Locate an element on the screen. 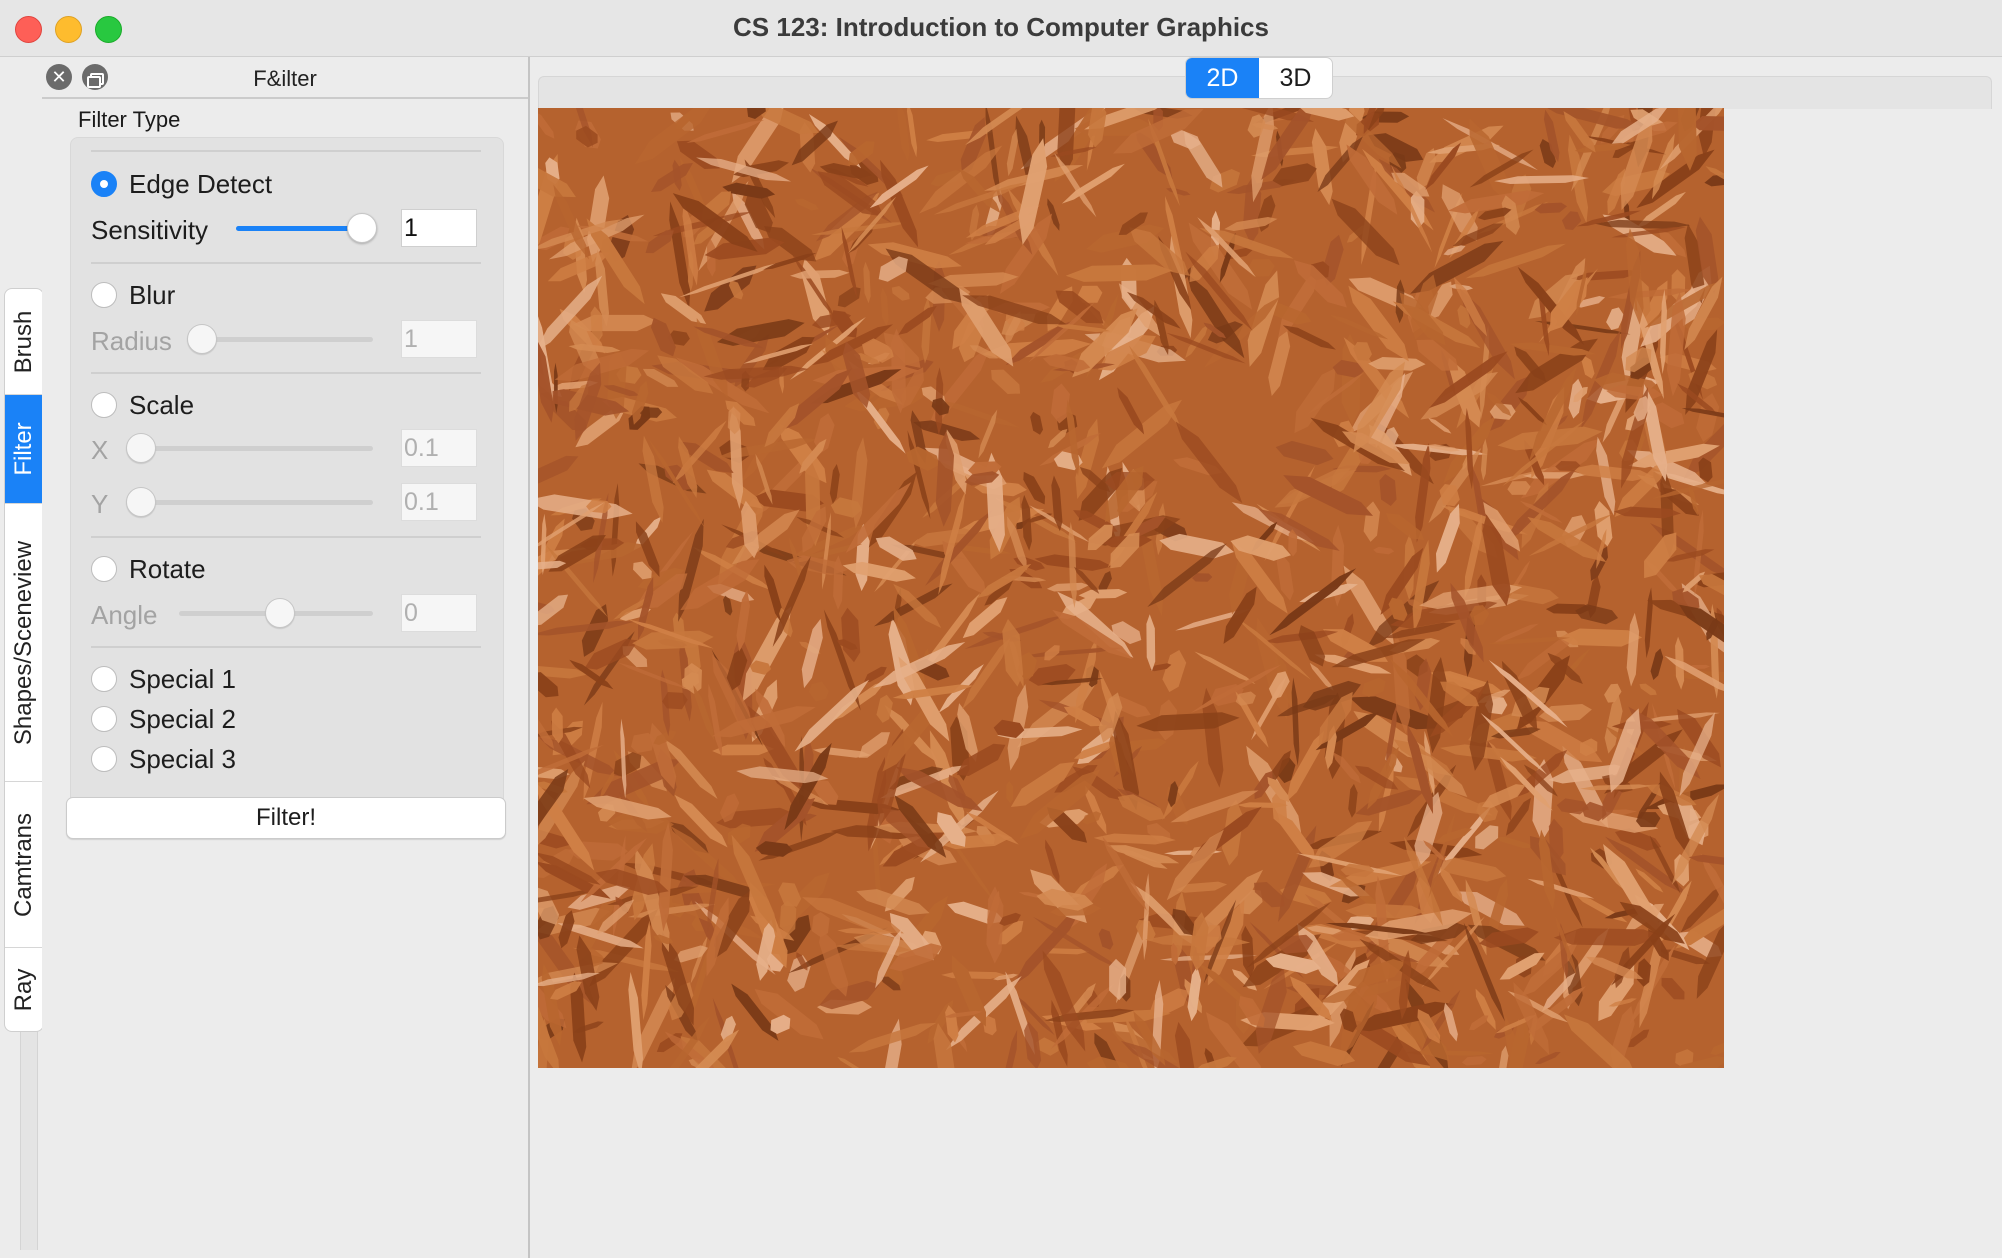 This screenshot has width=2002, height=1258. tab-brush: Brush is located at coordinates (24, 342).